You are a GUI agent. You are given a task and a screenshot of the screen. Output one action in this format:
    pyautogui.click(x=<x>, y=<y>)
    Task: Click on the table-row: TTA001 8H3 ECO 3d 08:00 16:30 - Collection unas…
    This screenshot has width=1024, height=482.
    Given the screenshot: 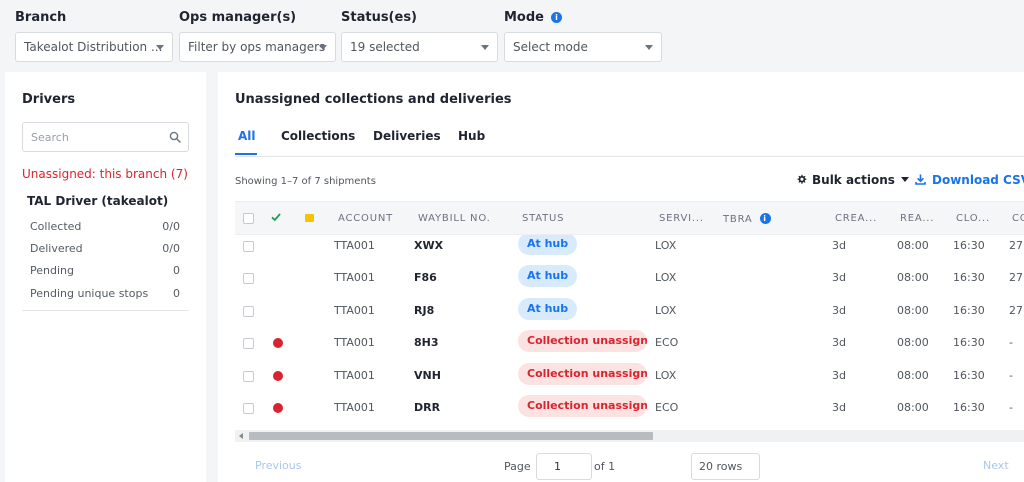 What is the action you would take?
    pyautogui.click(x=629, y=343)
    